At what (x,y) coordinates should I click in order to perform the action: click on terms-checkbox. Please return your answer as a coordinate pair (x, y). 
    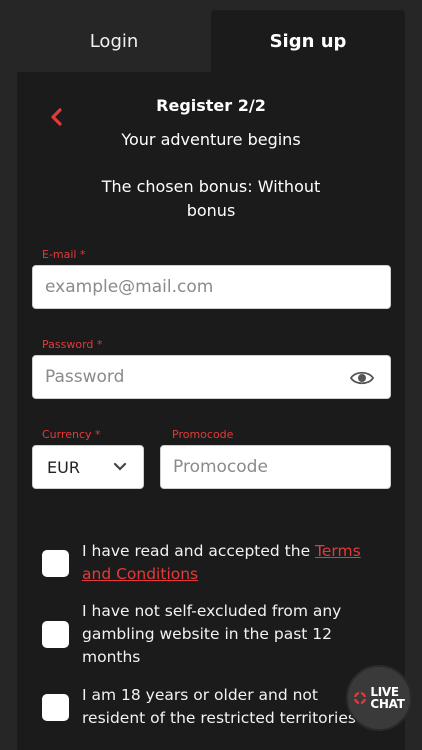
    Looking at the image, I should click on (55, 563).